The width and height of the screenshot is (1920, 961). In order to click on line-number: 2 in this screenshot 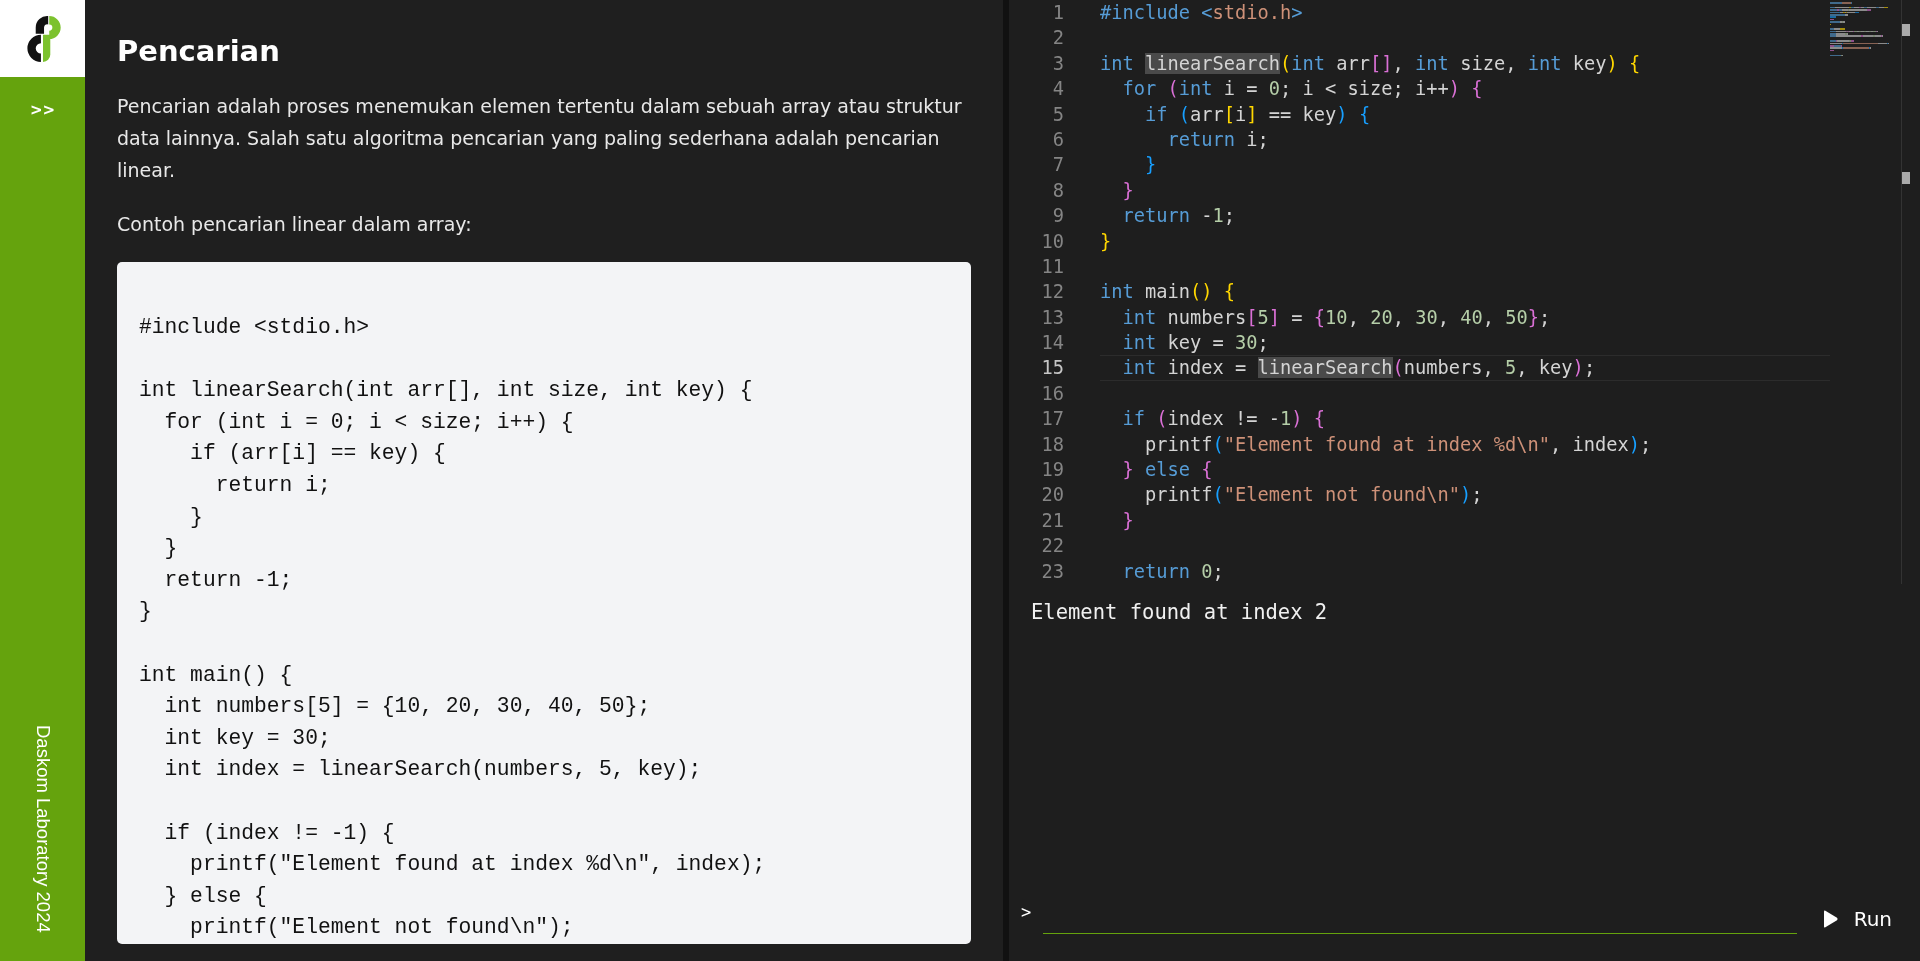, I will do `click(1057, 38)`.